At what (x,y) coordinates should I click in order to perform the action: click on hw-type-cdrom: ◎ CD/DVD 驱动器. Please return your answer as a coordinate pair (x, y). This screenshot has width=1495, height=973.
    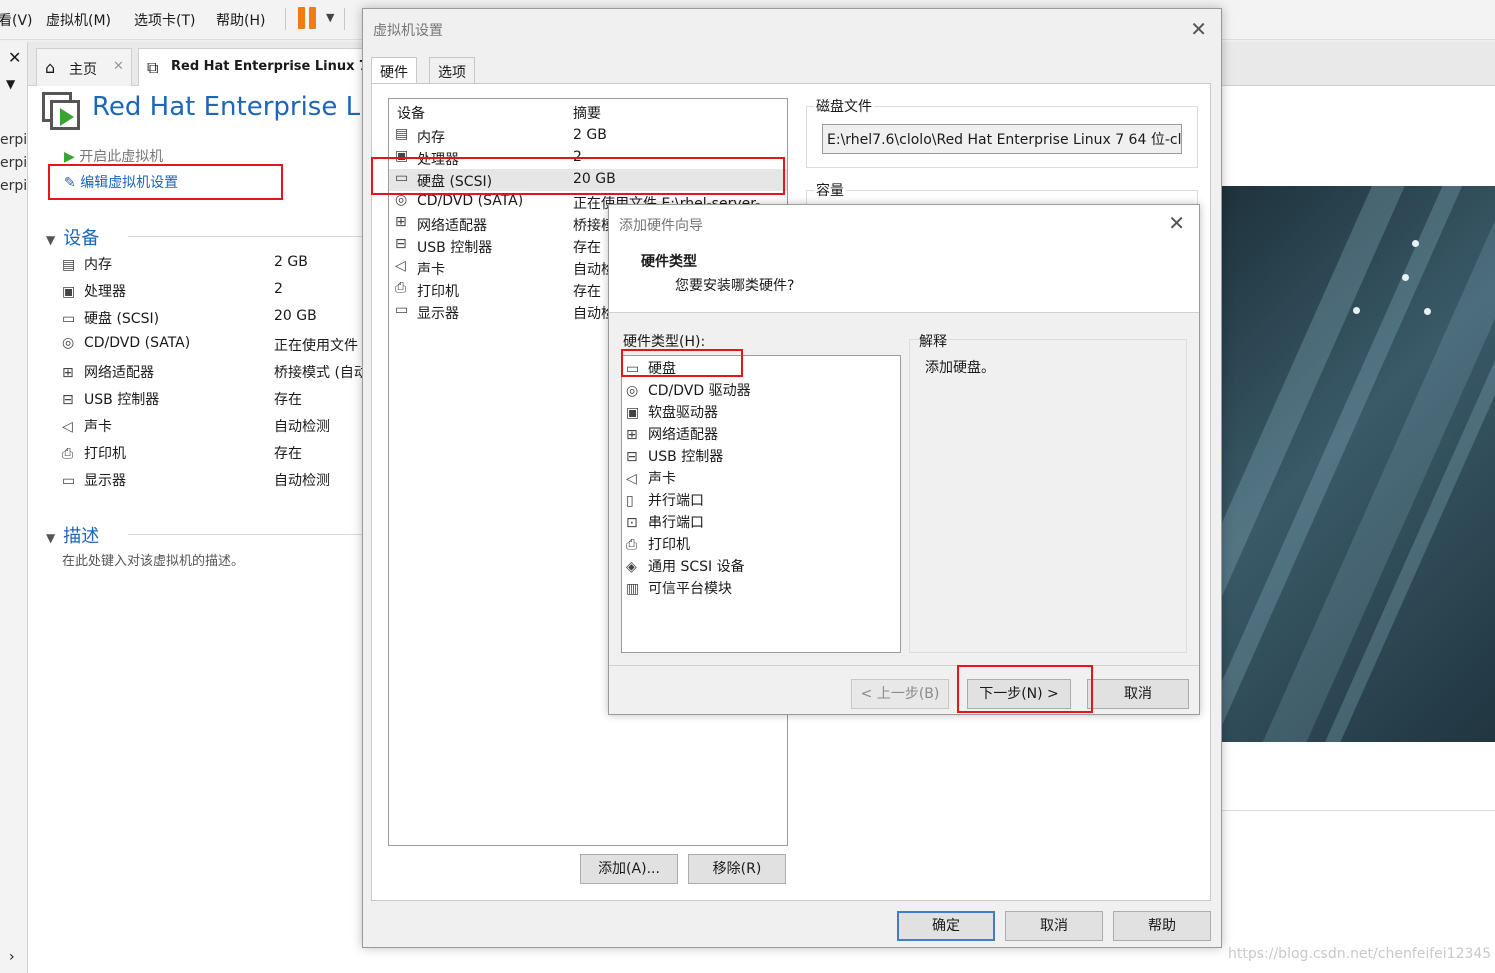
    Looking at the image, I should click on (688, 391).